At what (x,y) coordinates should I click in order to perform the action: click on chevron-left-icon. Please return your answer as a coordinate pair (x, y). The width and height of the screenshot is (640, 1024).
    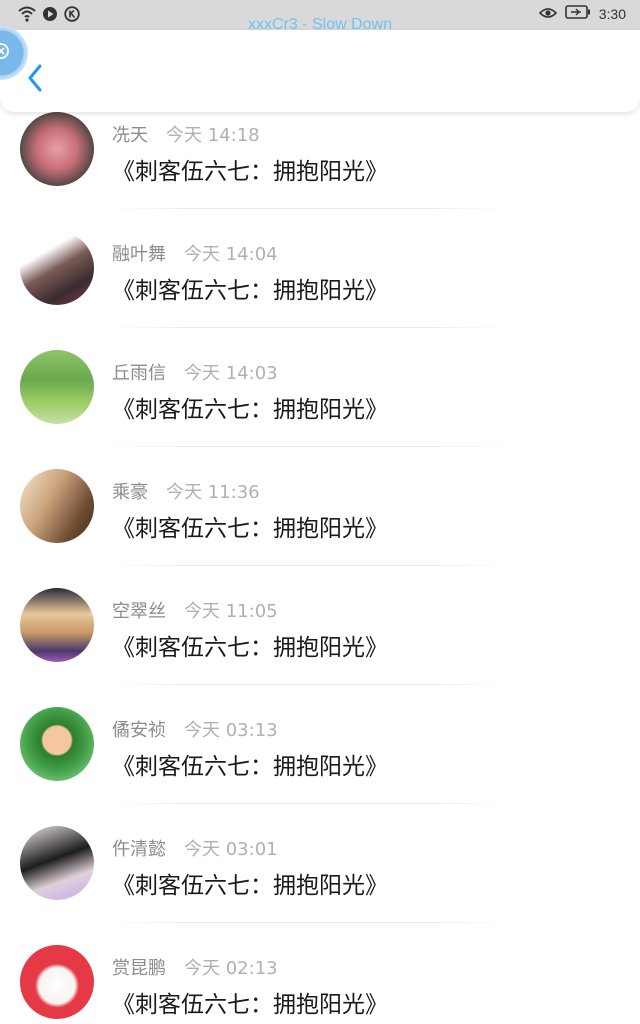
    Looking at the image, I should click on (36, 81).